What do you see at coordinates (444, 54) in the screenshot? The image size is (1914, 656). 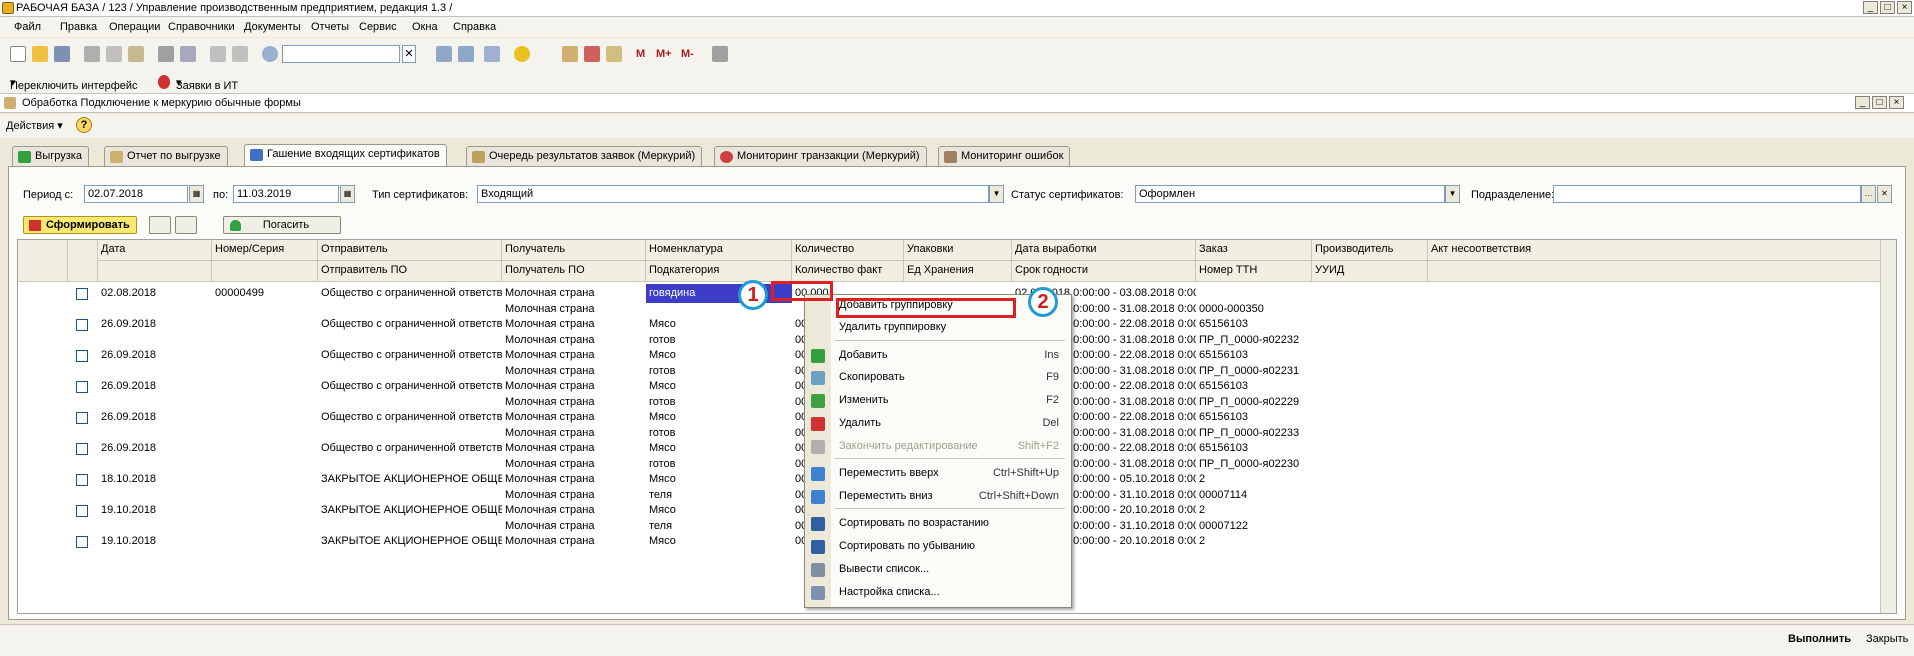 I see `search-next-icon` at bounding box center [444, 54].